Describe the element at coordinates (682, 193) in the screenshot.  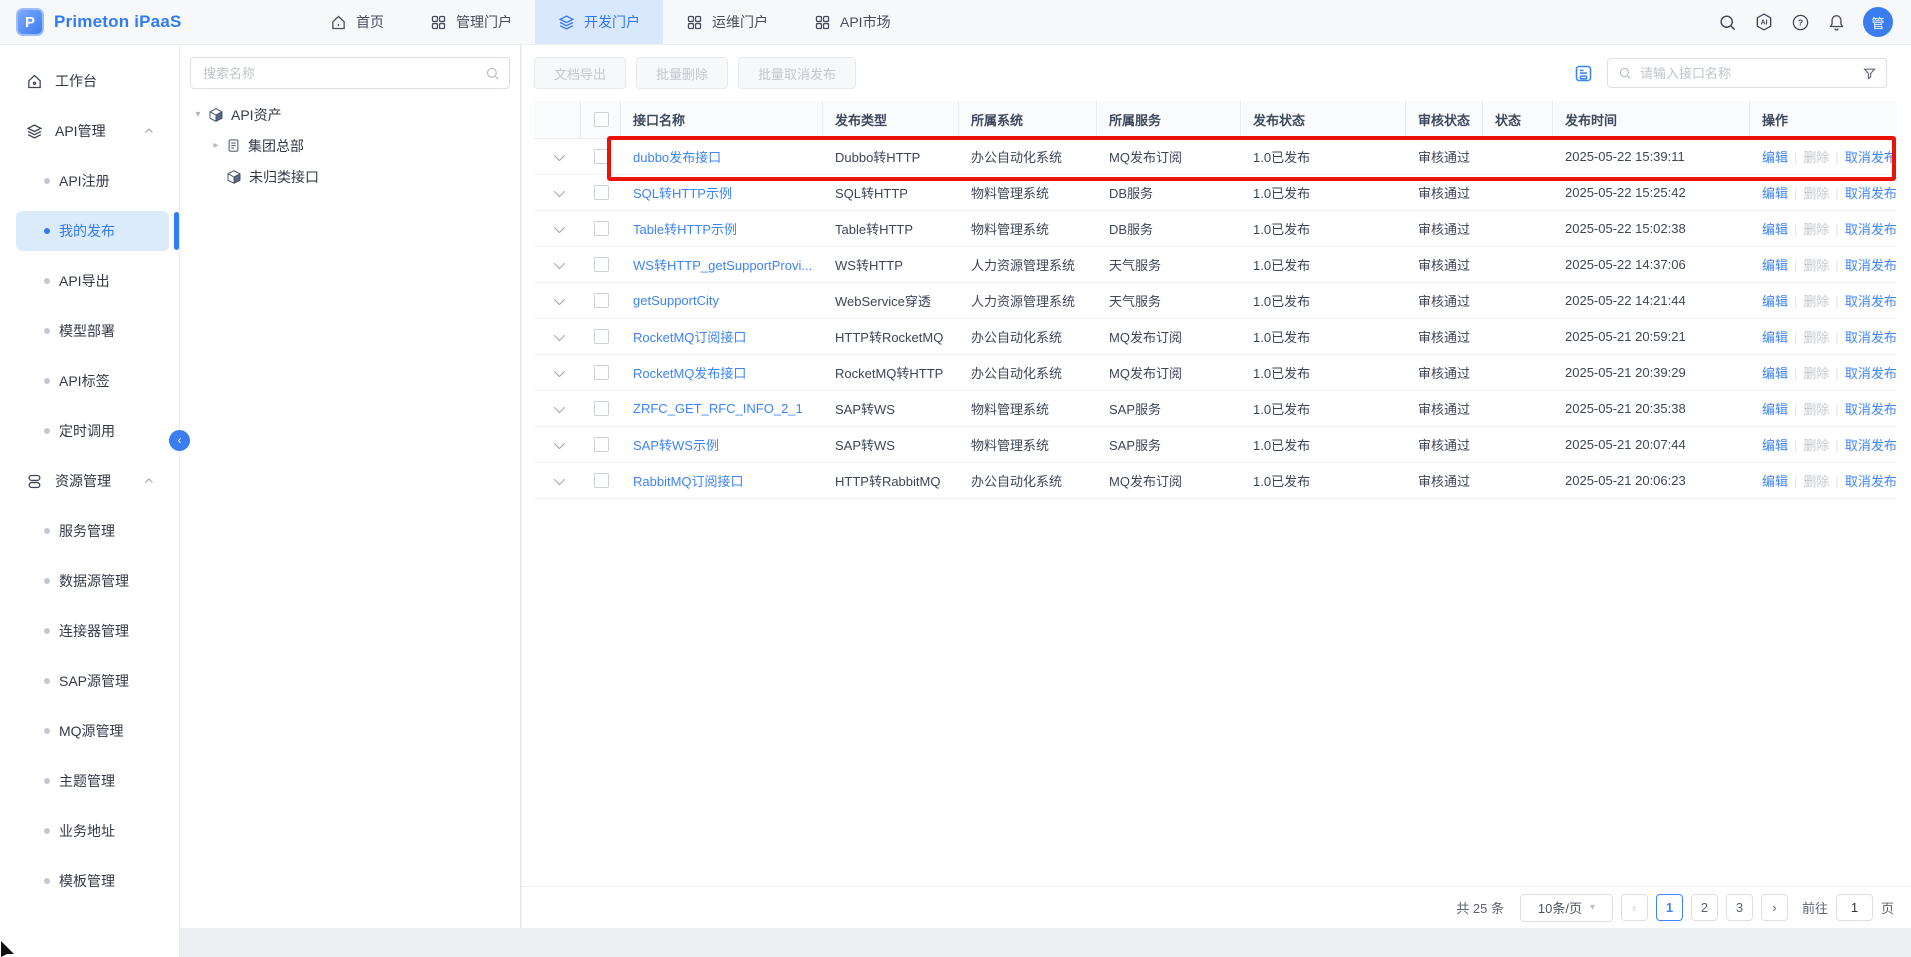
I see `interface-name-link: SQL转HTTP示例` at that location.